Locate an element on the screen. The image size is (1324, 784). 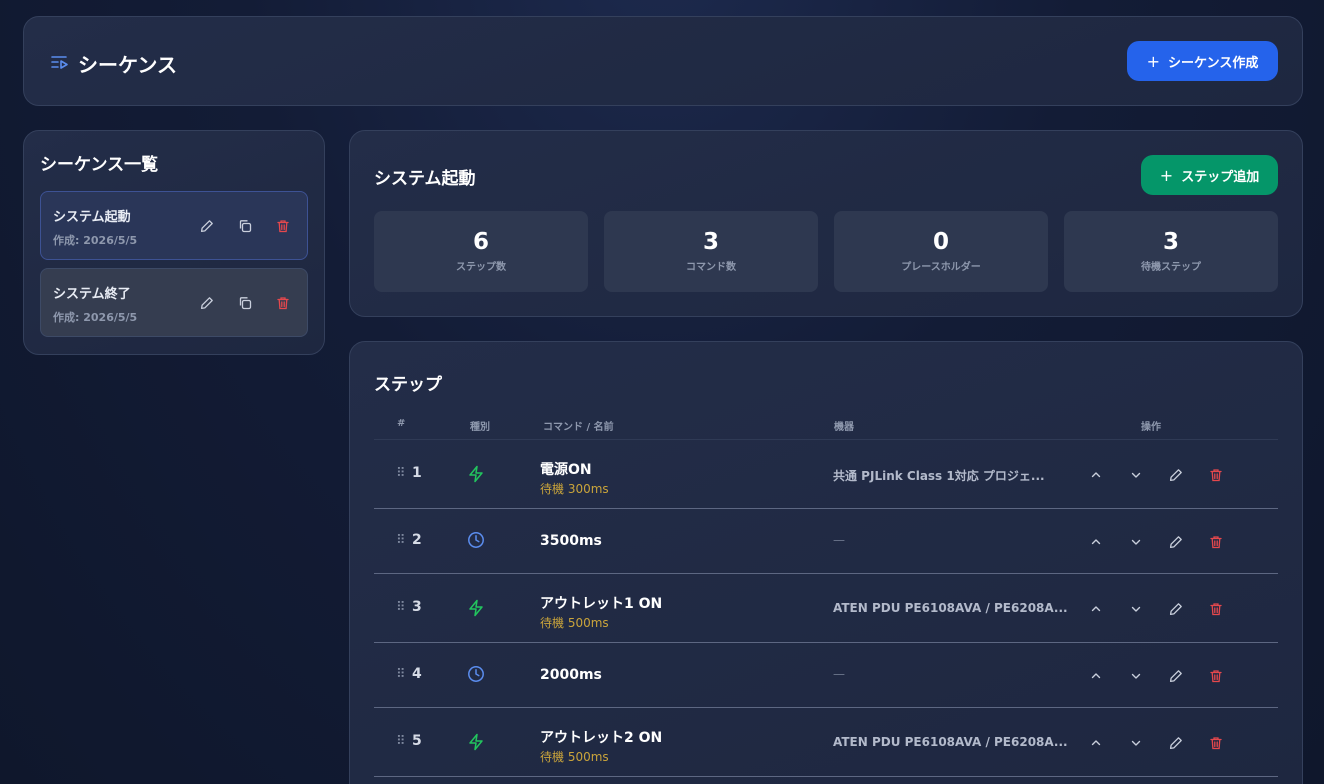
step-name: 2000ms is located at coordinates (571, 675).